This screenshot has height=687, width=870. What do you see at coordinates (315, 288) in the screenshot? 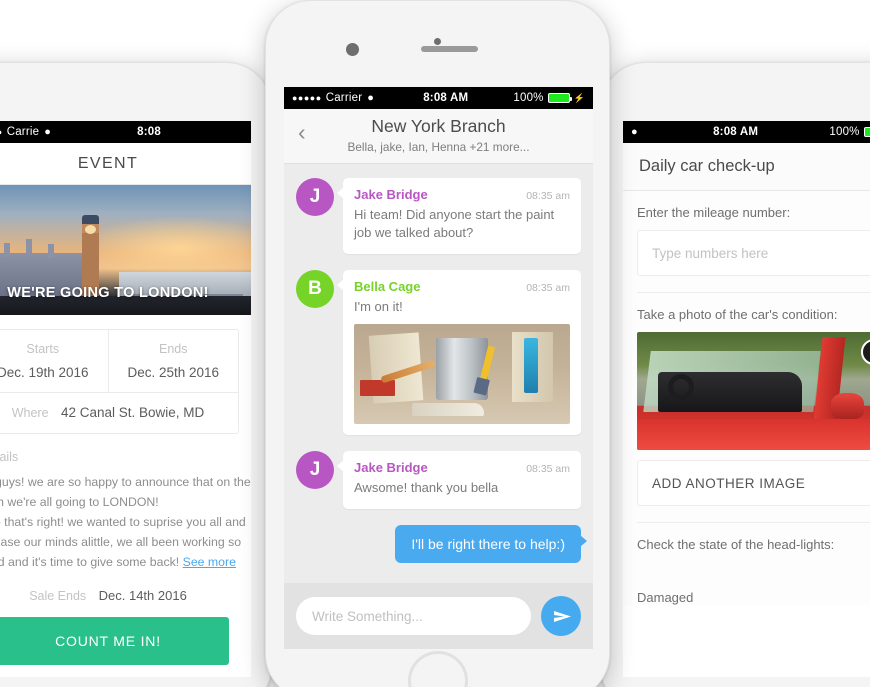
I see `avatar: B` at bounding box center [315, 288].